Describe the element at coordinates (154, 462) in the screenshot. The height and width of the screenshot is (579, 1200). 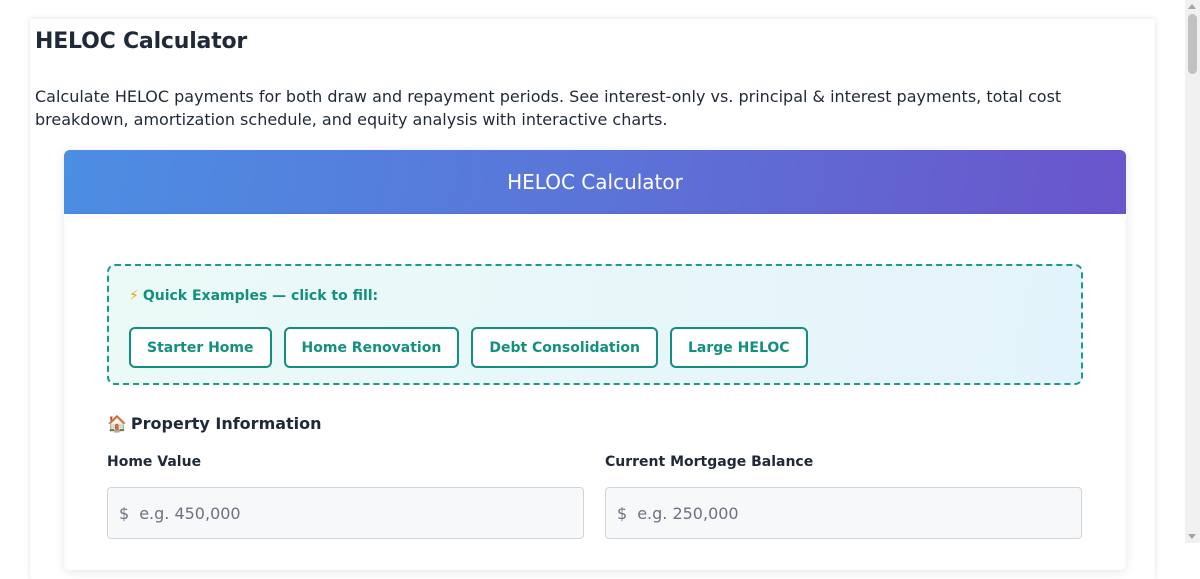
I see `home-value-label: Home Value` at that location.